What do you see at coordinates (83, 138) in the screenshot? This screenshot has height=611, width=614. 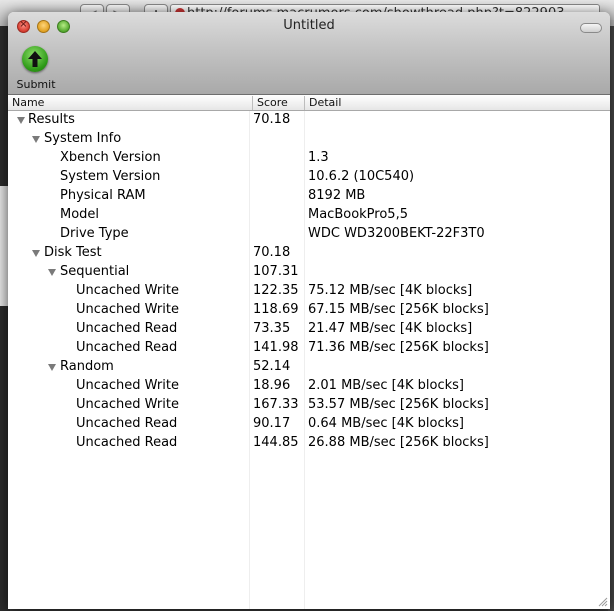 I see `row-name: System Info` at bounding box center [83, 138].